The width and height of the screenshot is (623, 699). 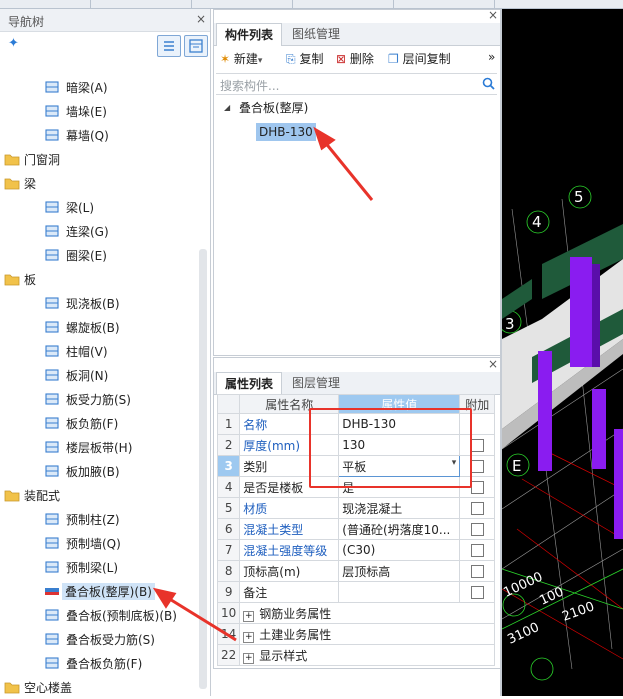 I want to click on tab-property-list: 属性列表, so click(x=249, y=383).